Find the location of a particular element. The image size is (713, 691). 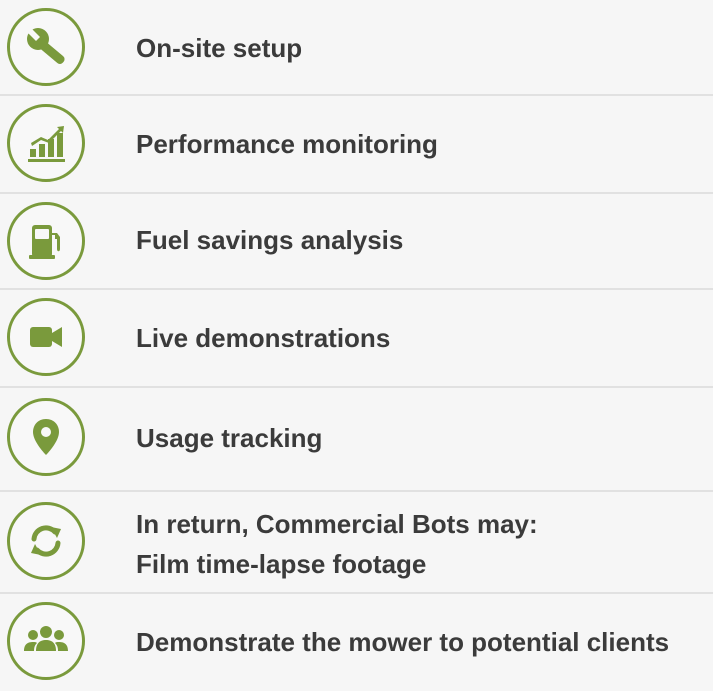

video-camera-icon is located at coordinates (46, 337).